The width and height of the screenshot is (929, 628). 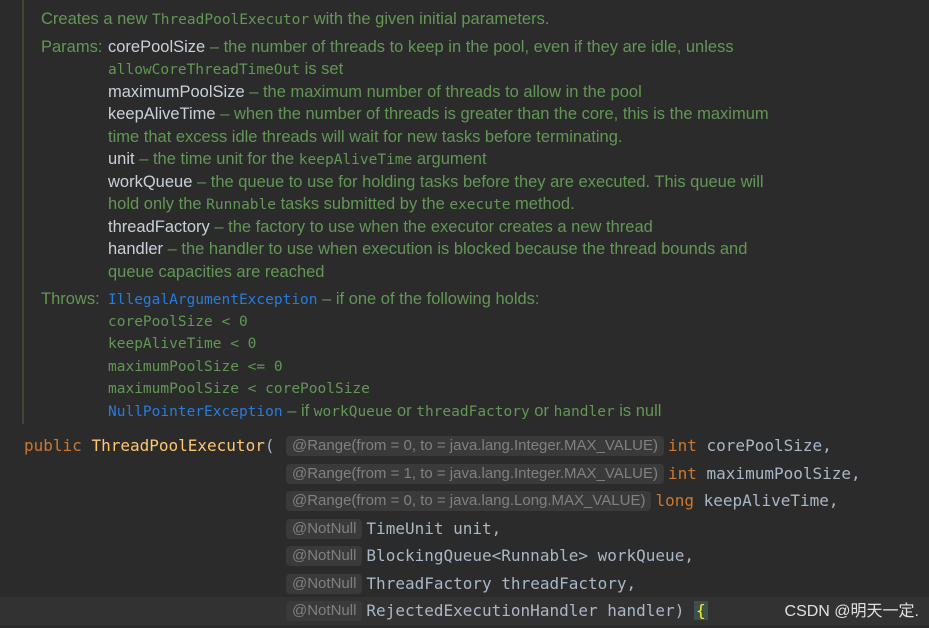 I want to click on watermark: CSDN @明天一定., so click(x=851, y=611).